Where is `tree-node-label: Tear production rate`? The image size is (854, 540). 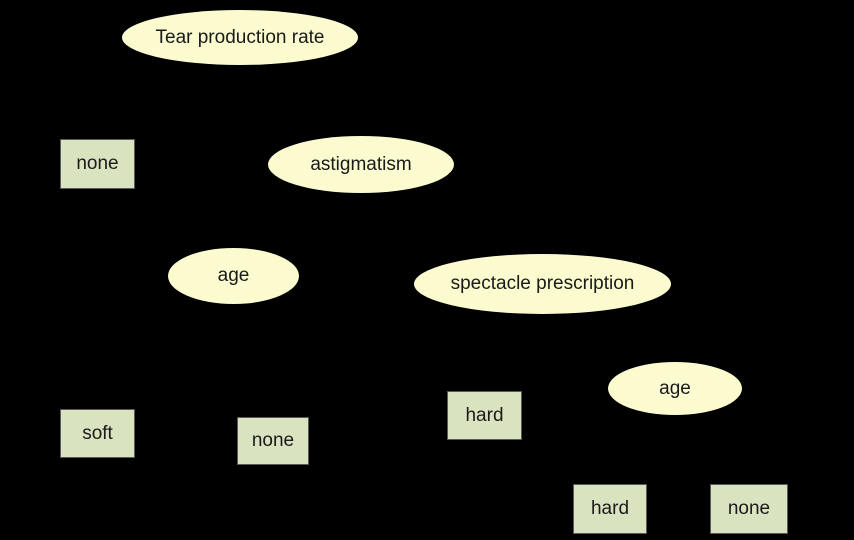
tree-node-label: Tear production rate is located at coordinates (240, 37).